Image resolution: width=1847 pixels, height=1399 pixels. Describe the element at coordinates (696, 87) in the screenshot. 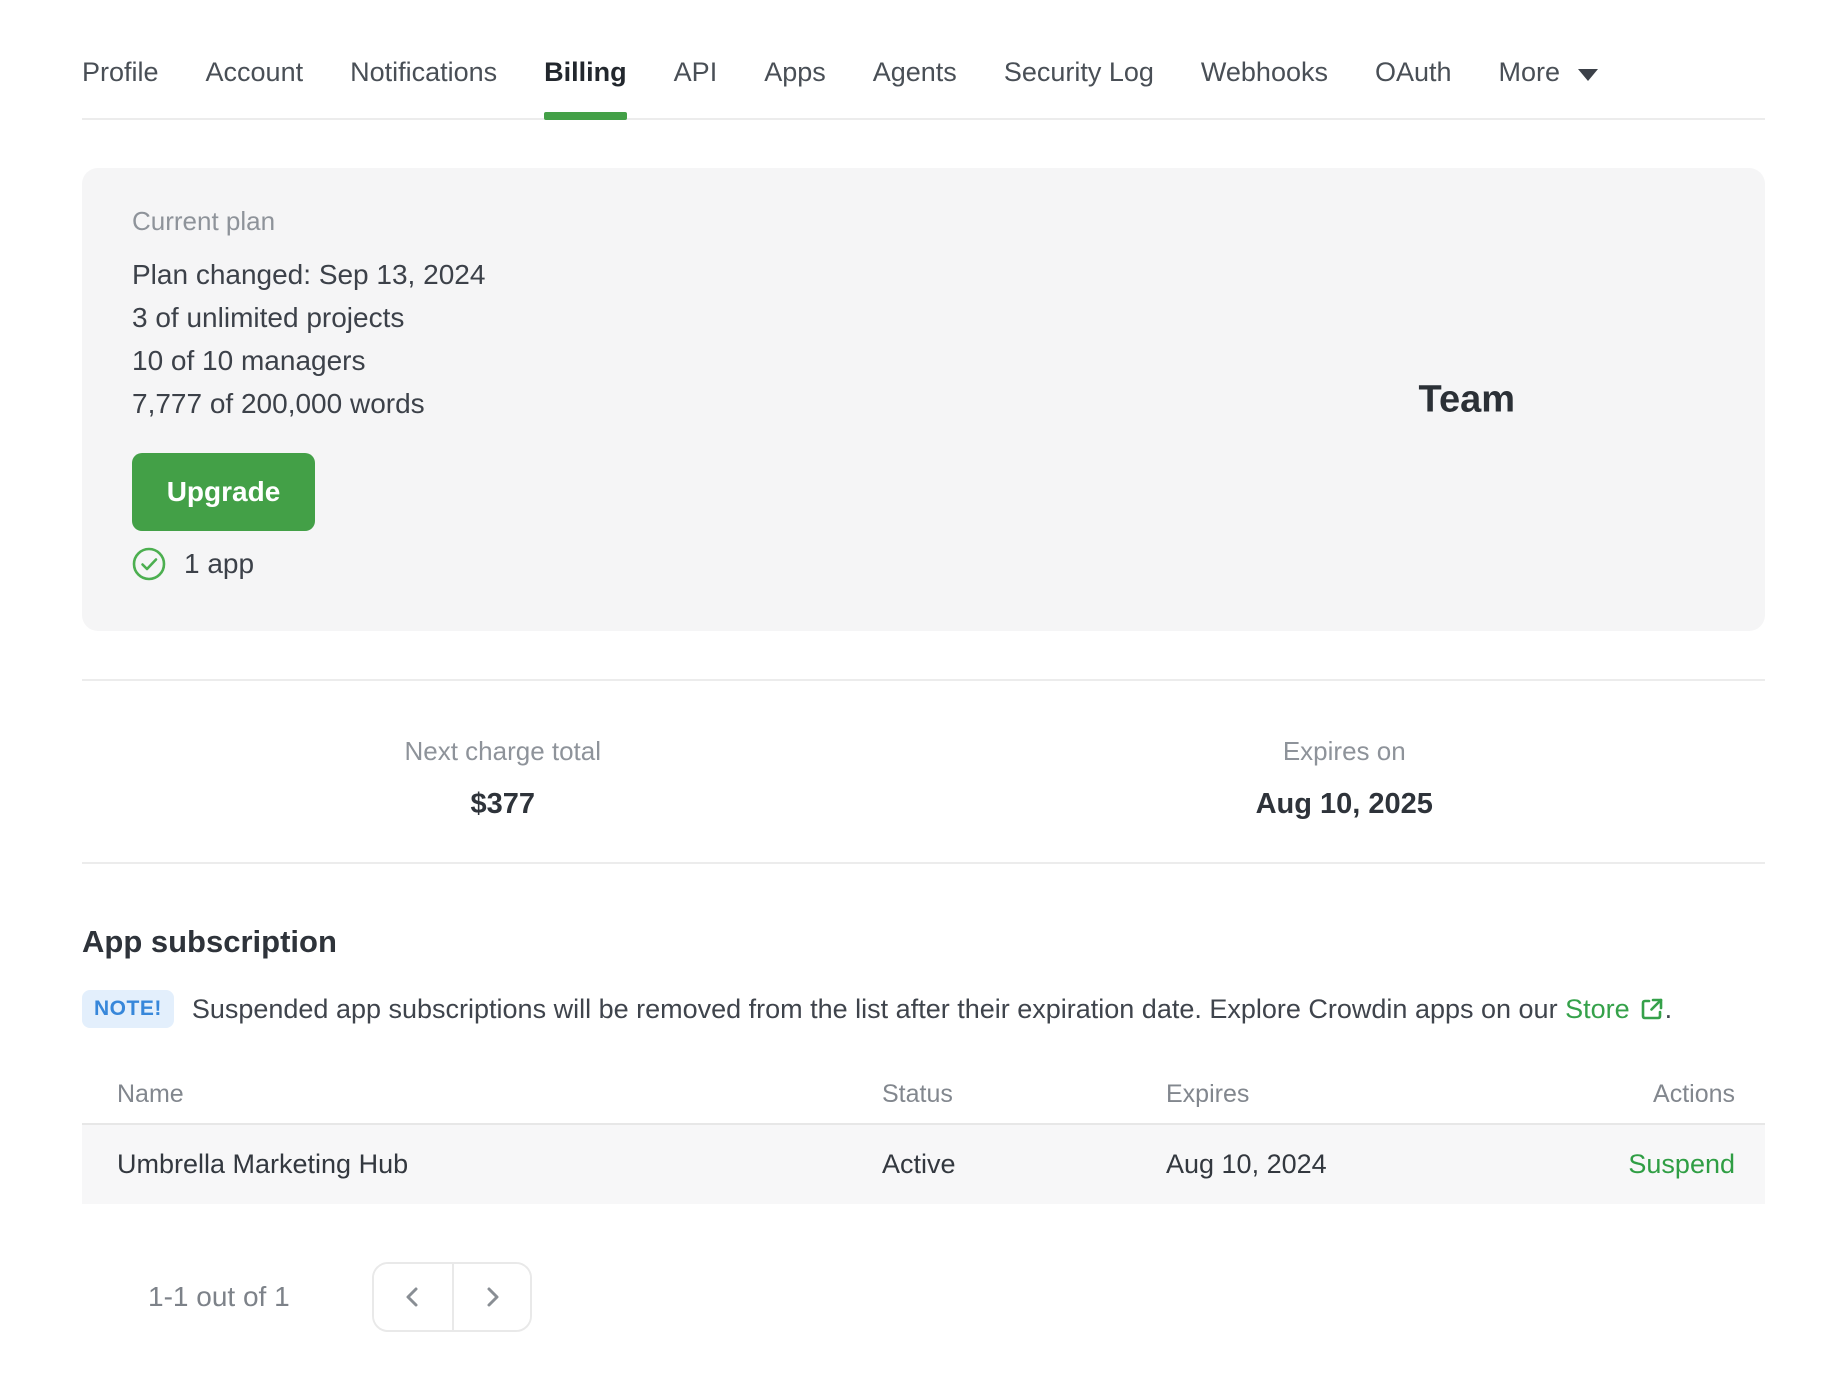

I see `tab-api: API` at that location.